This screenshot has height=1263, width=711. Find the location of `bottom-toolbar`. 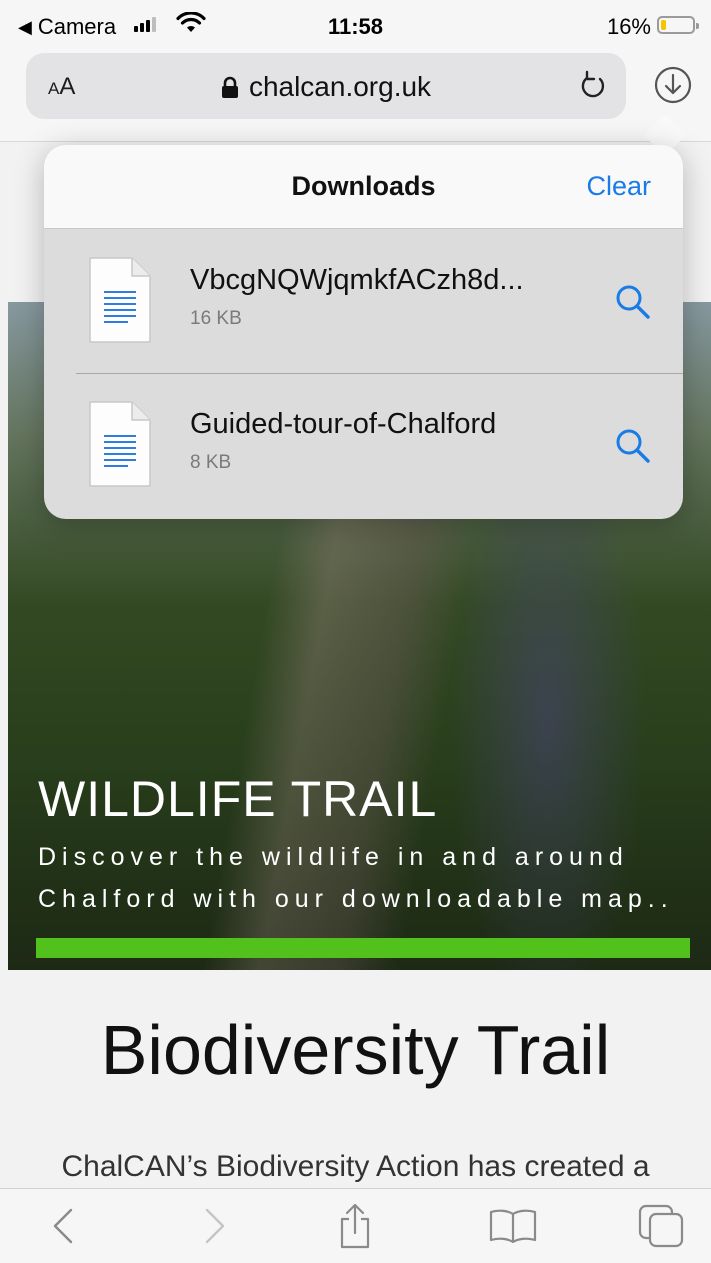

bottom-toolbar is located at coordinates (355, 1225).